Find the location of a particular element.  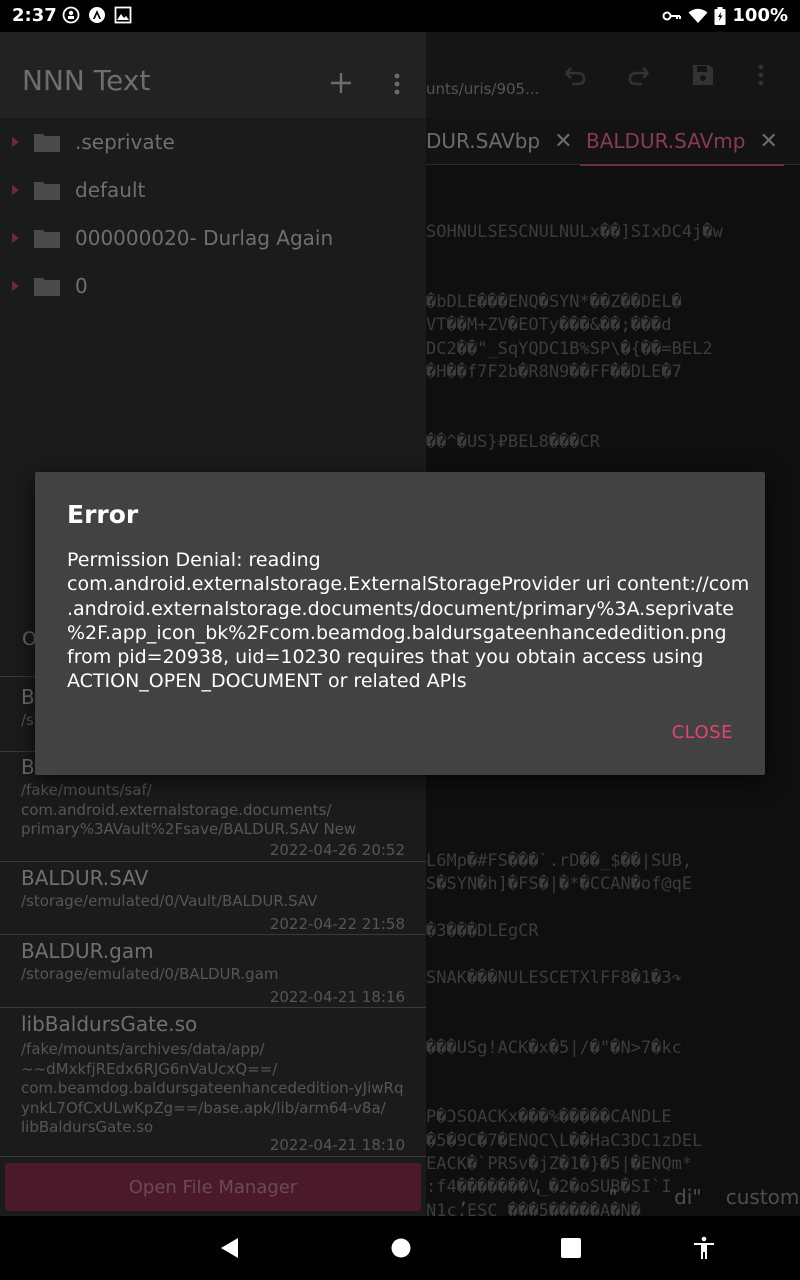

app-a-icon is located at coordinates (97, 15).